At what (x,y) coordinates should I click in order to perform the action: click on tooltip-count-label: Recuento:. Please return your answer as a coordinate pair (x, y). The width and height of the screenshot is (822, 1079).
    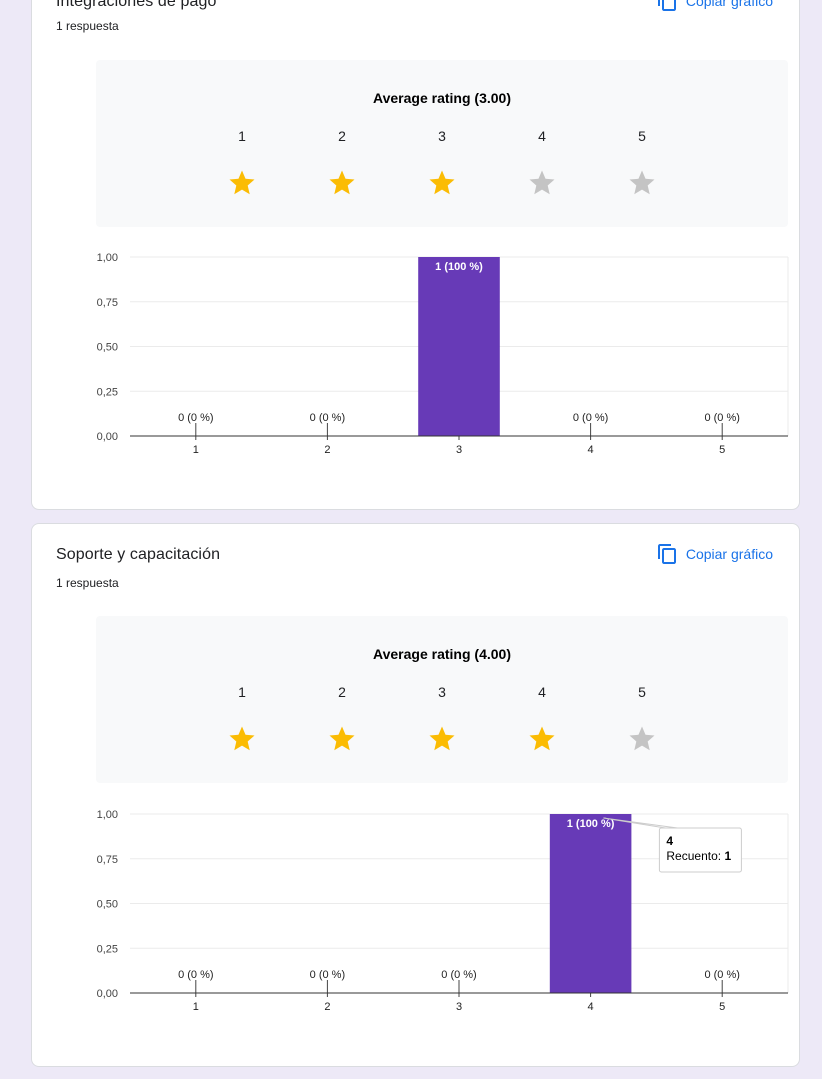
    Looking at the image, I should click on (695, 856).